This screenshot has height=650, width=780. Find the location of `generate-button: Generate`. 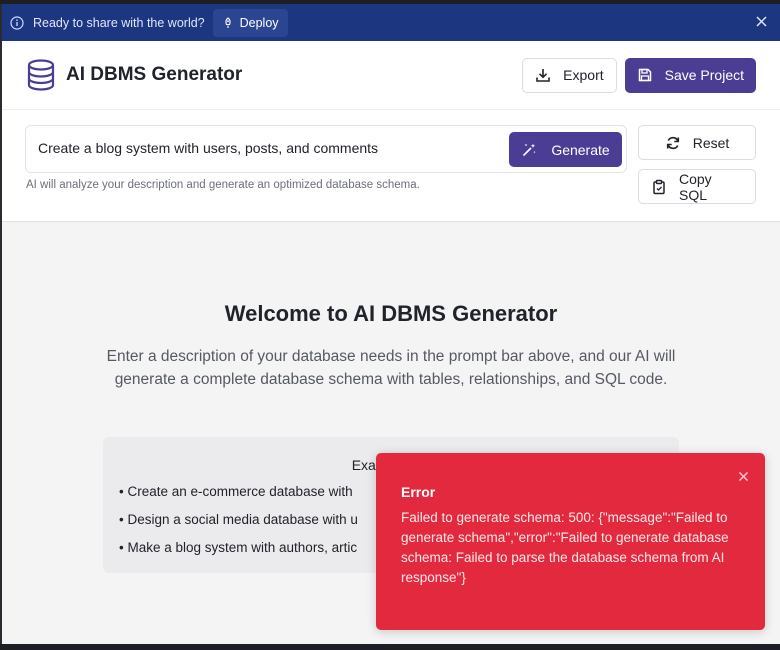

generate-button: Generate is located at coordinates (565, 149).